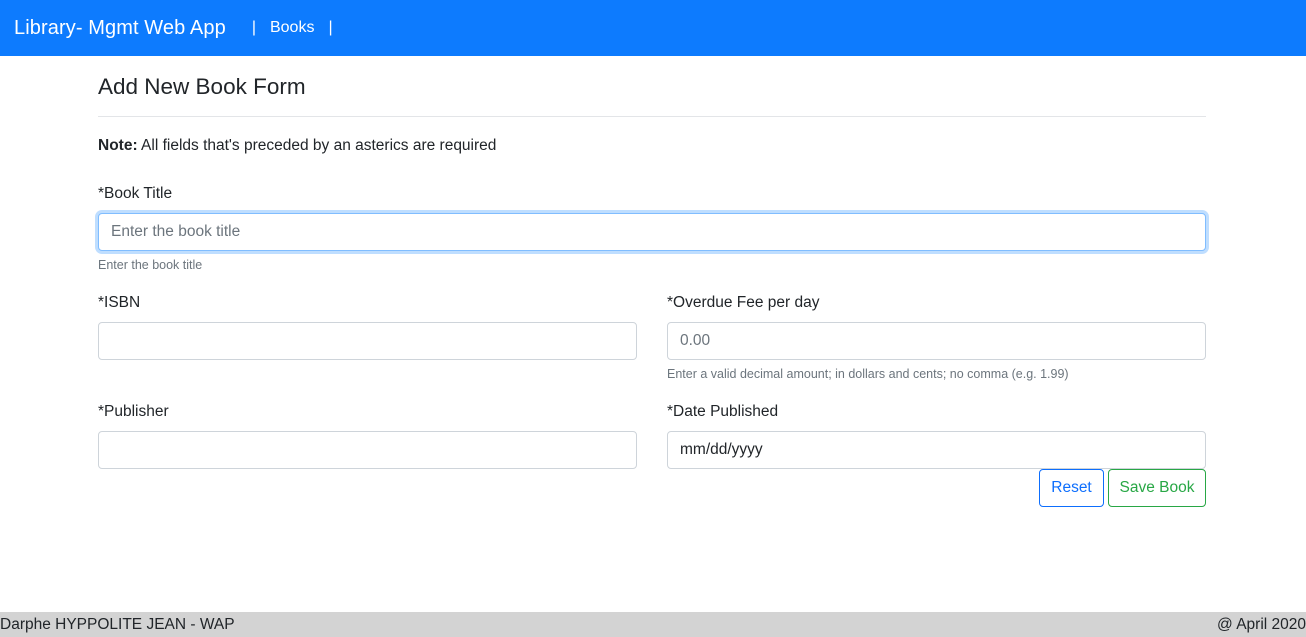  What do you see at coordinates (1071, 488) in the screenshot?
I see `reset-button: Reset` at bounding box center [1071, 488].